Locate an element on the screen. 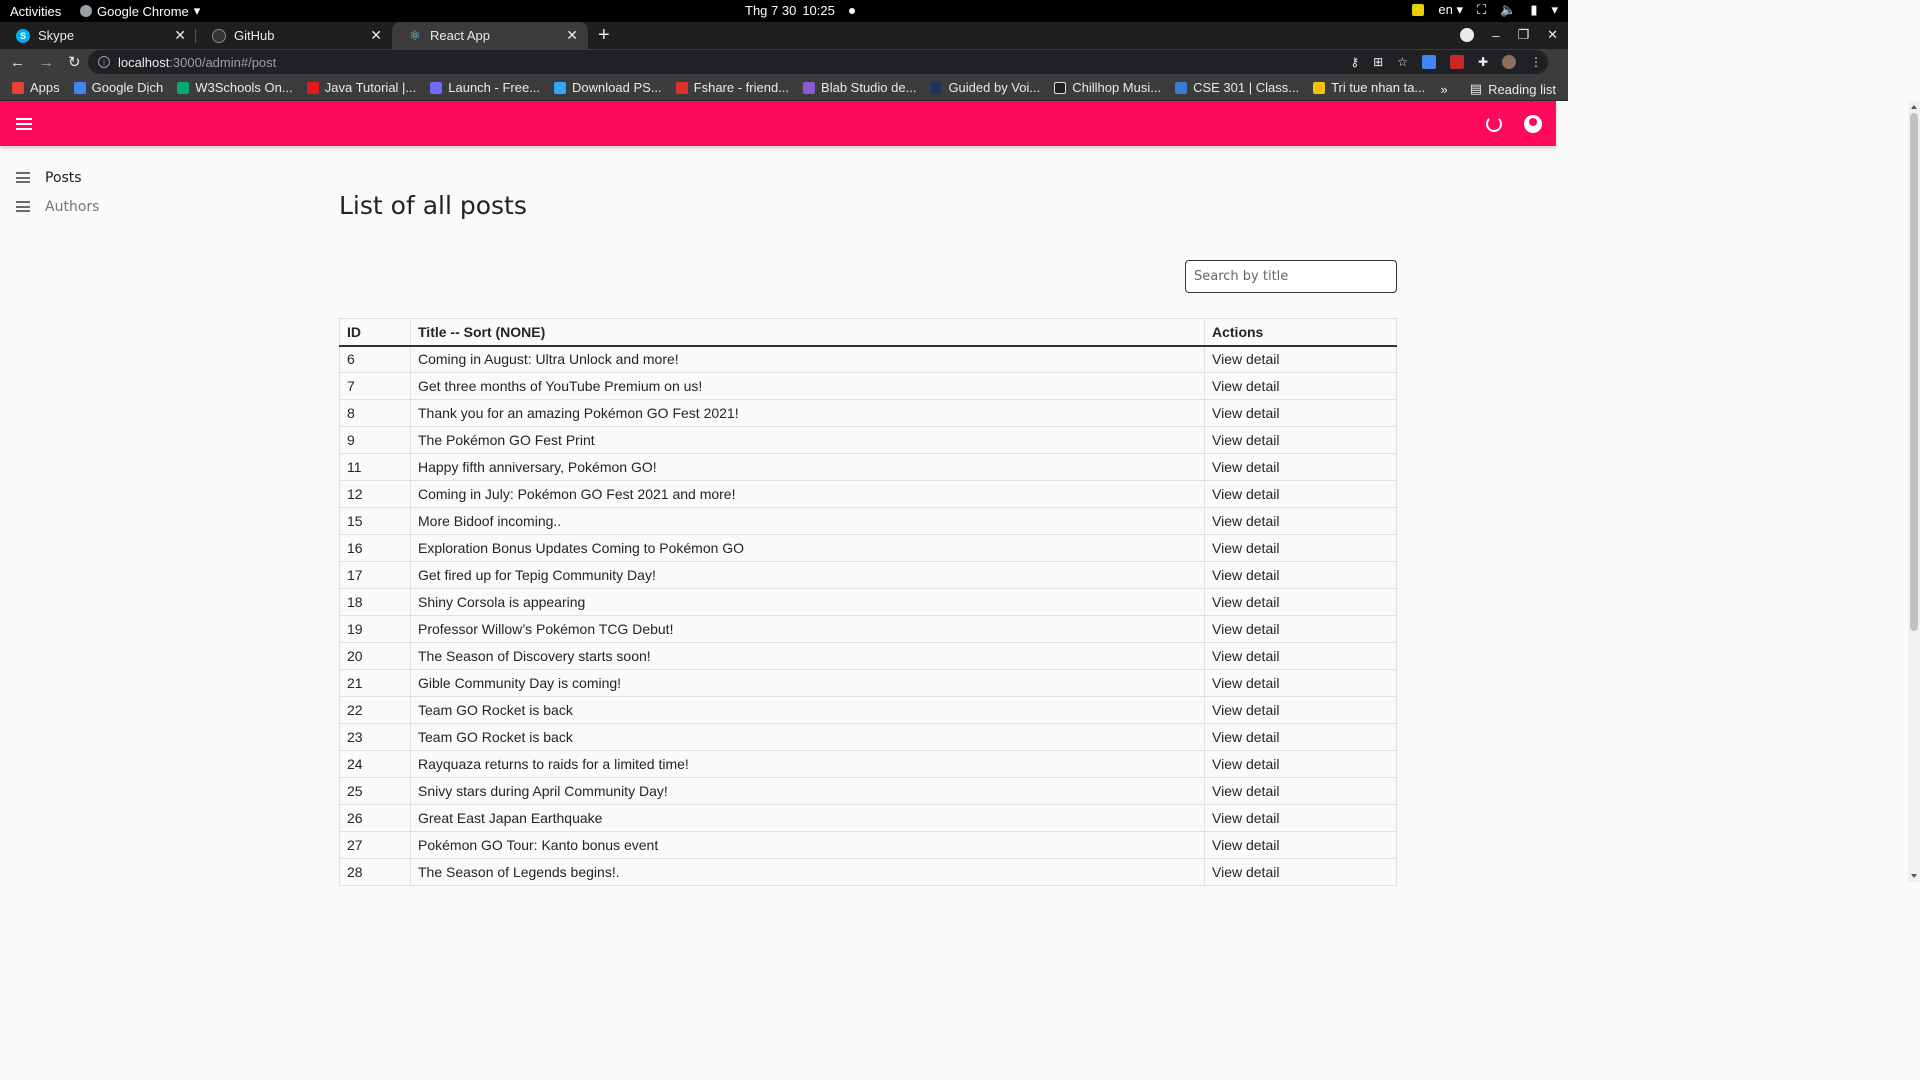 This screenshot has height=1080, width=1920. ime-icon is located at coordinates (1418, 10).